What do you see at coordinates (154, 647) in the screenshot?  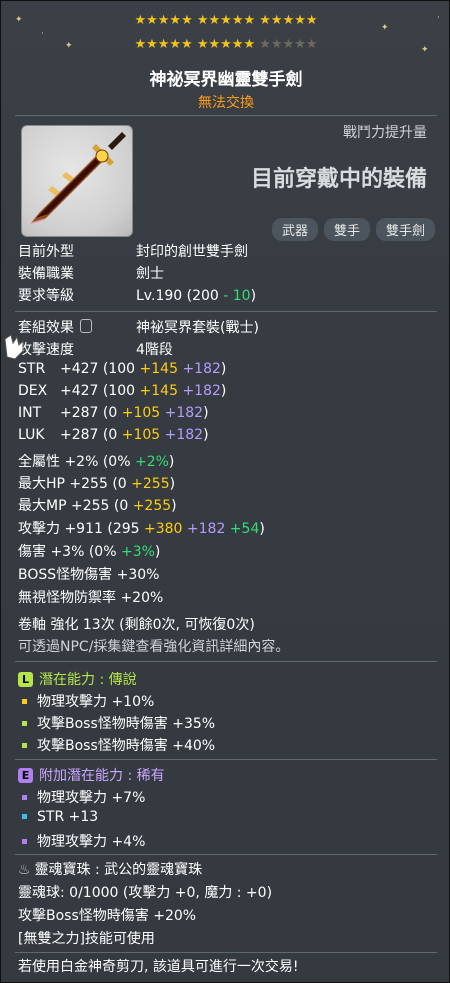 I see `enhance-info-hint: 可透過NPC/採集鍵查看強化資訊詳細內容。` at bounding box center [154, 647].